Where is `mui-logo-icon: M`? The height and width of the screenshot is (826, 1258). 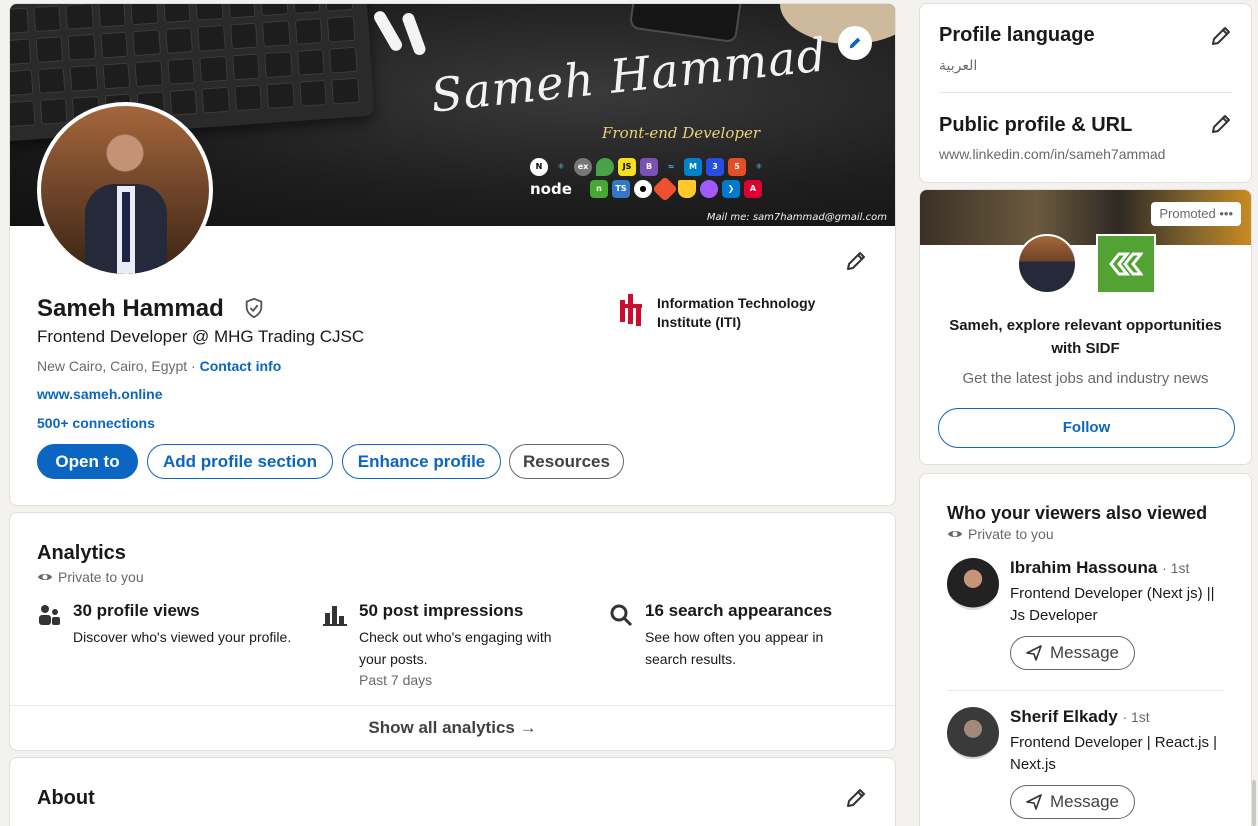
mui-logo-icon: M is located at coordinates (693, 167).